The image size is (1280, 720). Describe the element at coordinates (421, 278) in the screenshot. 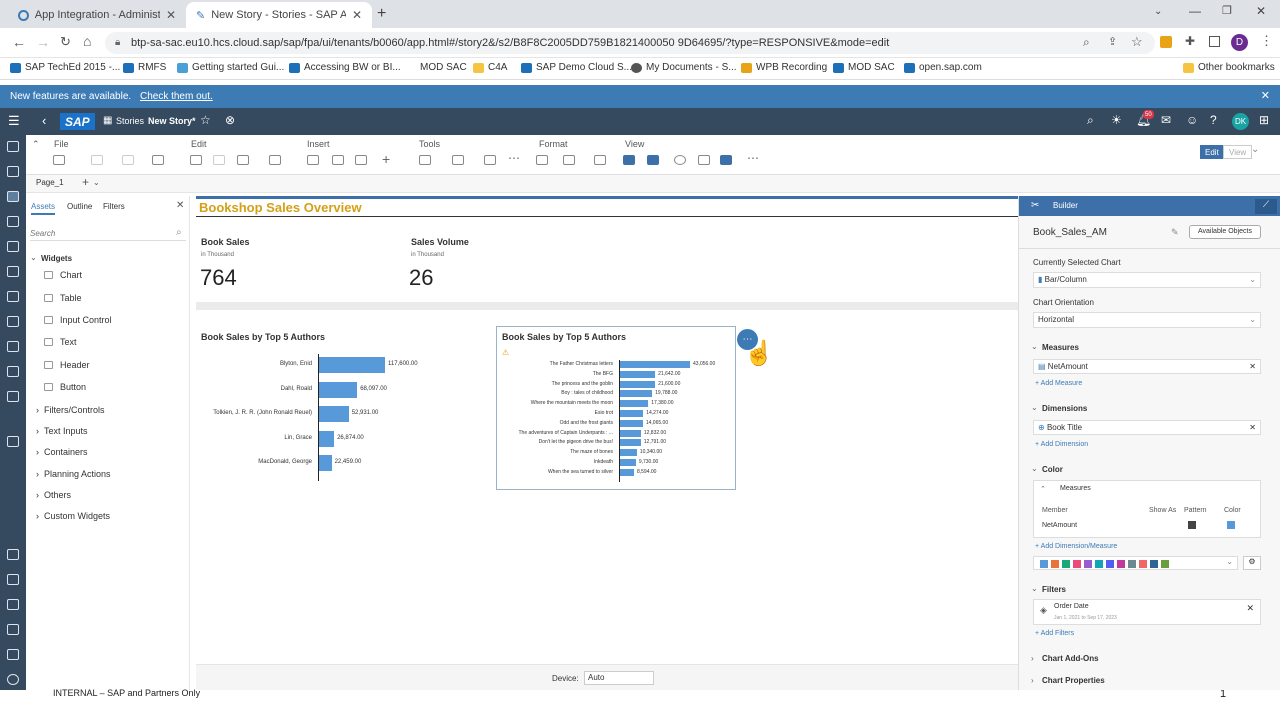

I see `kpi-value: 26` at that location.